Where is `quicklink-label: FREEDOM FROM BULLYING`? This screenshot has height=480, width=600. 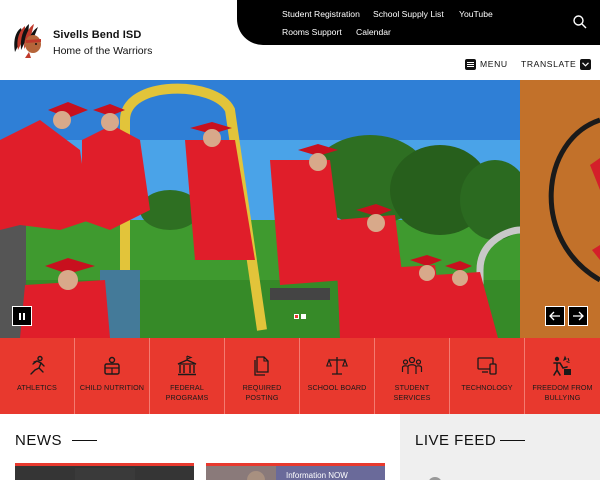 quicklink-label: FREEDOM FROM BULLYING is located at coordinates (562, 392).